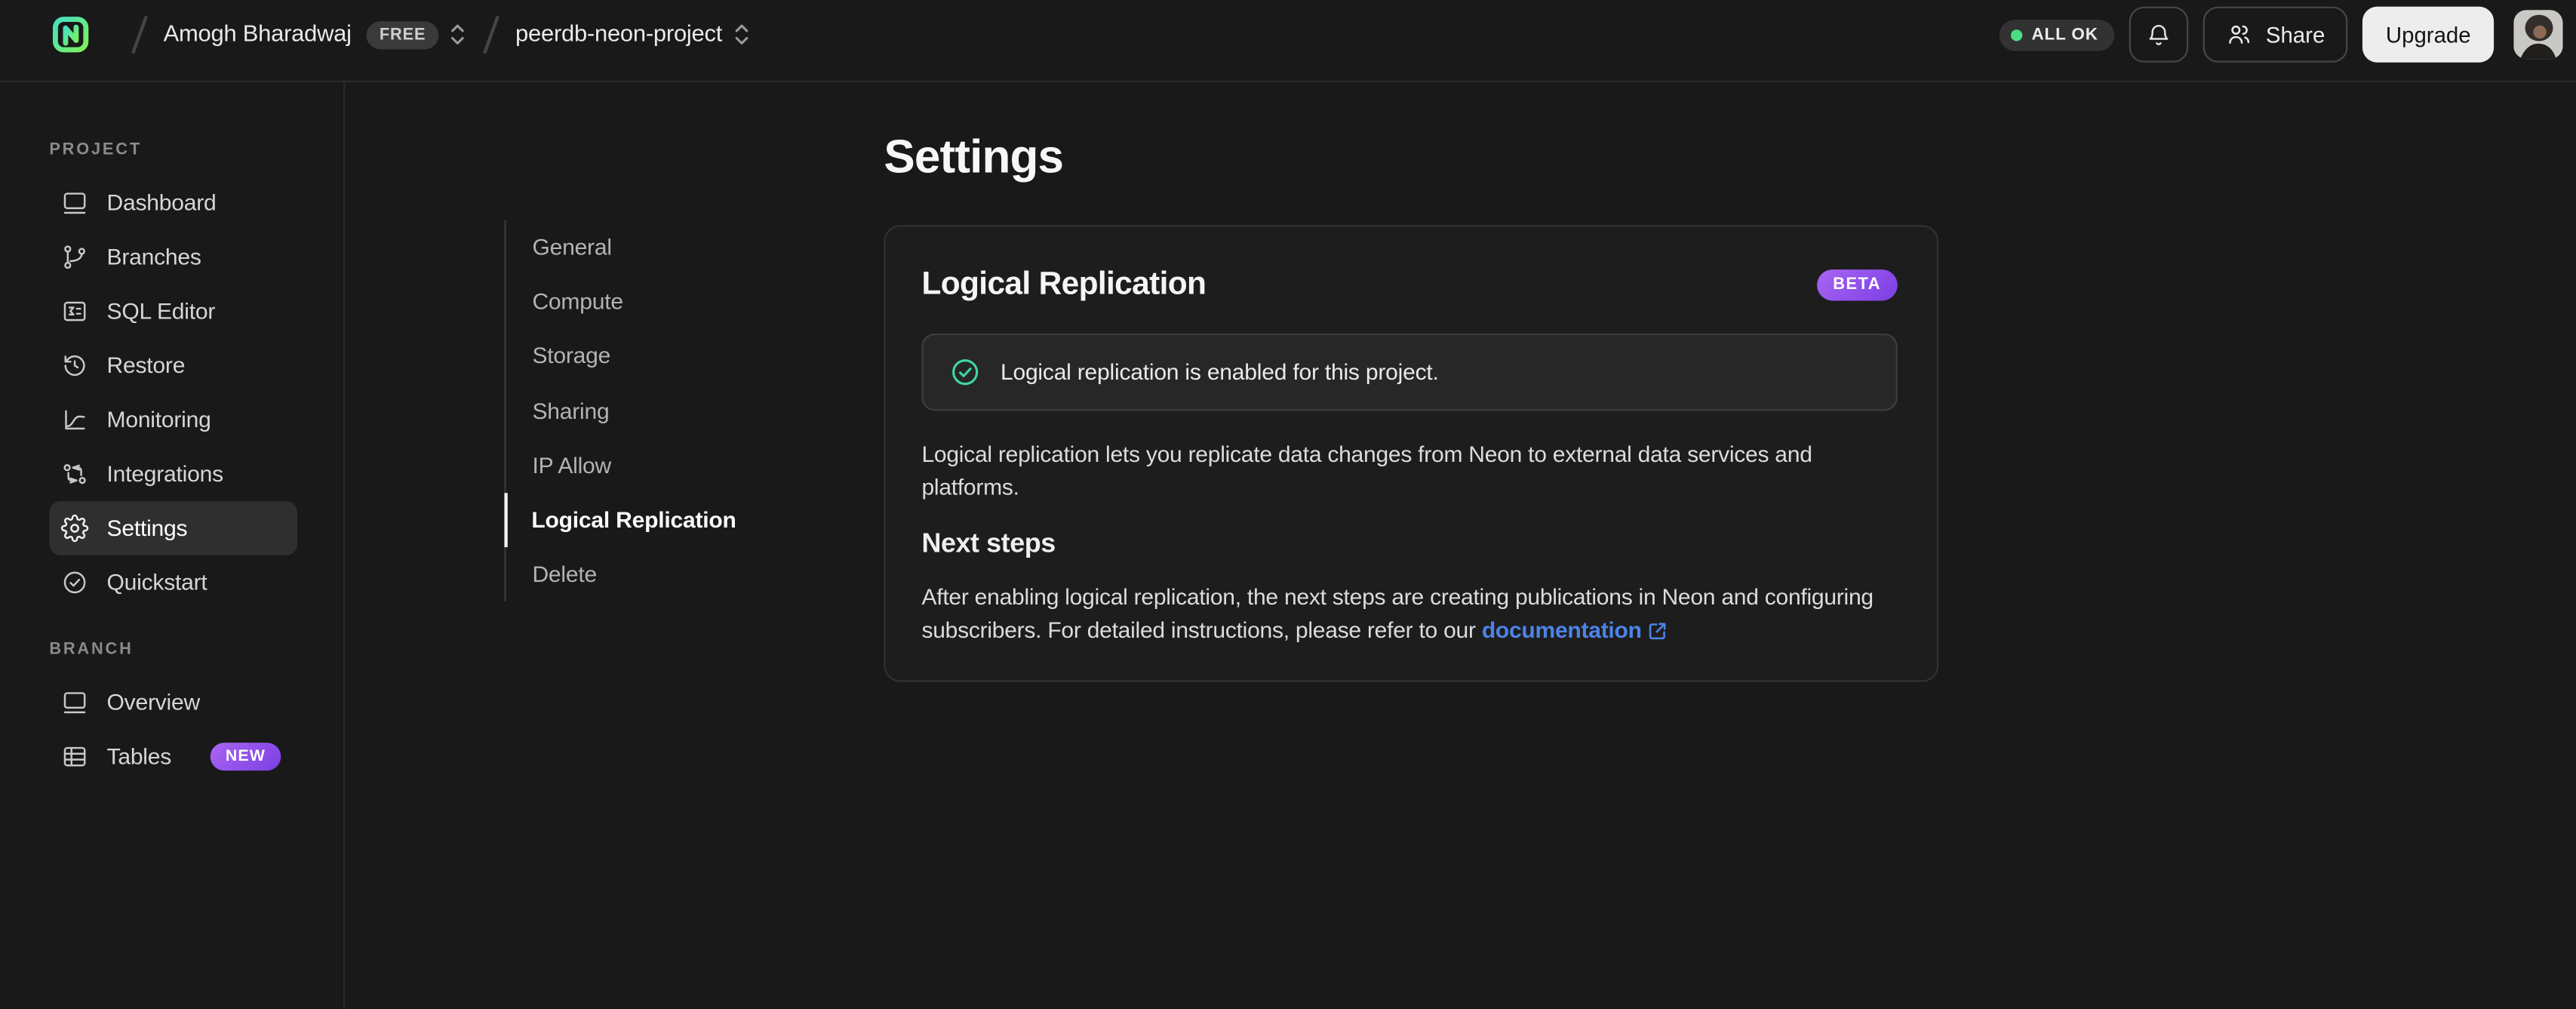 The width and height of the screenshot is (2576, 1009). I want to click on new-badge: NEW, so click(246, 757).